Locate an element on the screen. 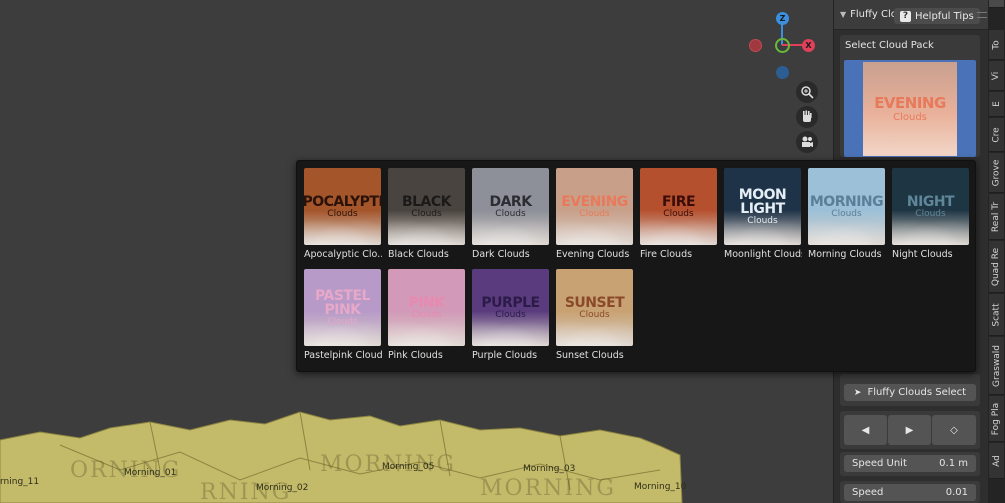 This screenshot has height=503, width=1005. collapse-triangle-icon: ▼ is located at coordinates (843, 14).